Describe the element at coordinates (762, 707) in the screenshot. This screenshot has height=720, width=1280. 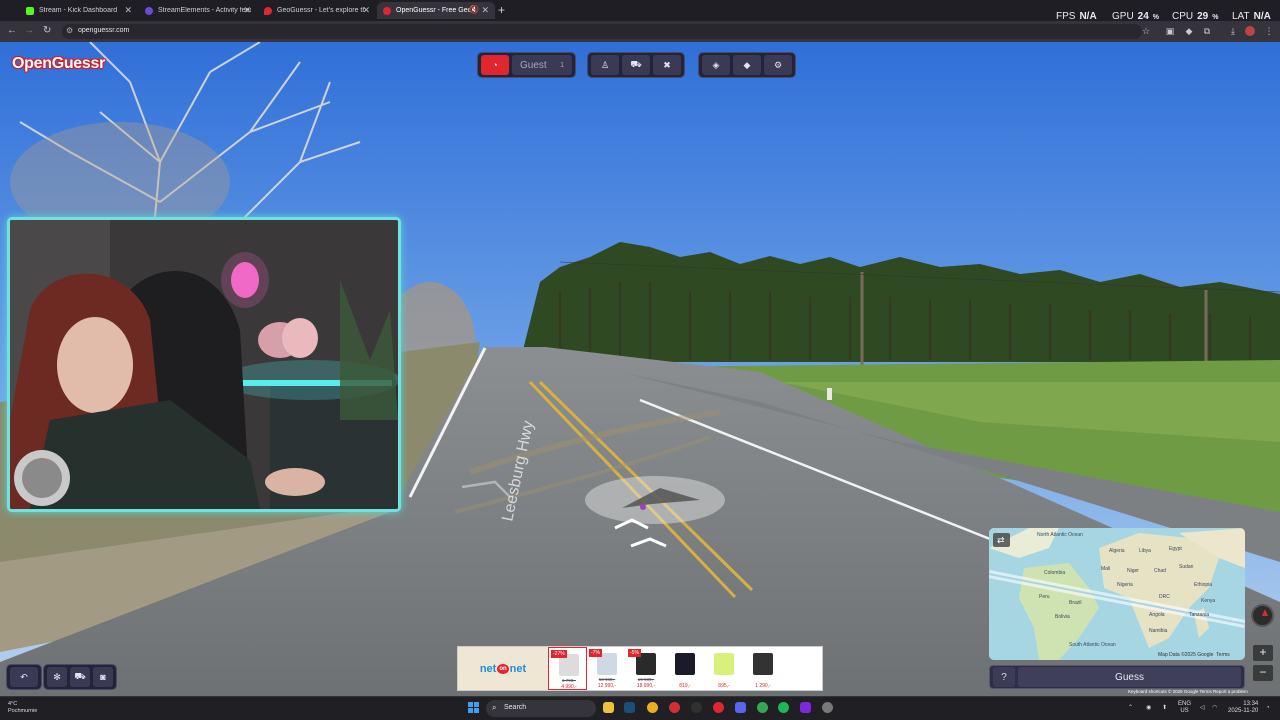
I see `chrome-active-icon` at that location.